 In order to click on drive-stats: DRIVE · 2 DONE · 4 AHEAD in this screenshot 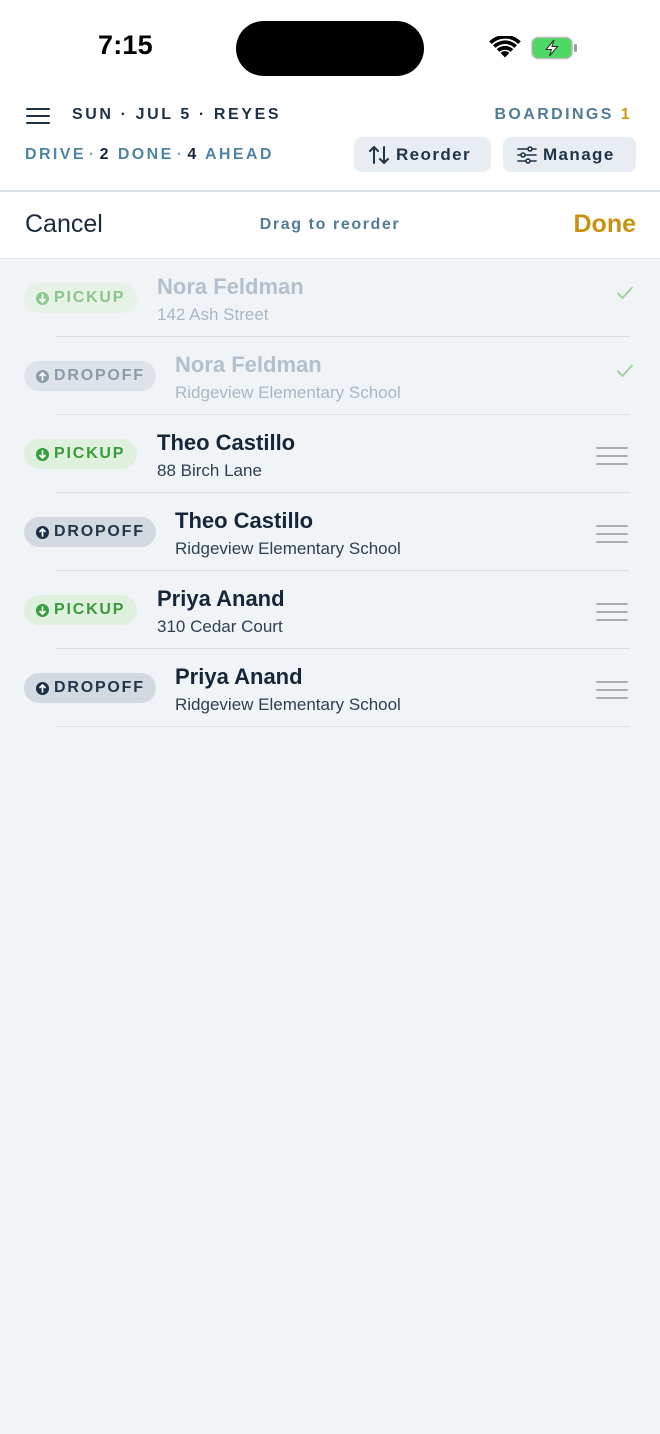, I will do `click(149, 154)`.